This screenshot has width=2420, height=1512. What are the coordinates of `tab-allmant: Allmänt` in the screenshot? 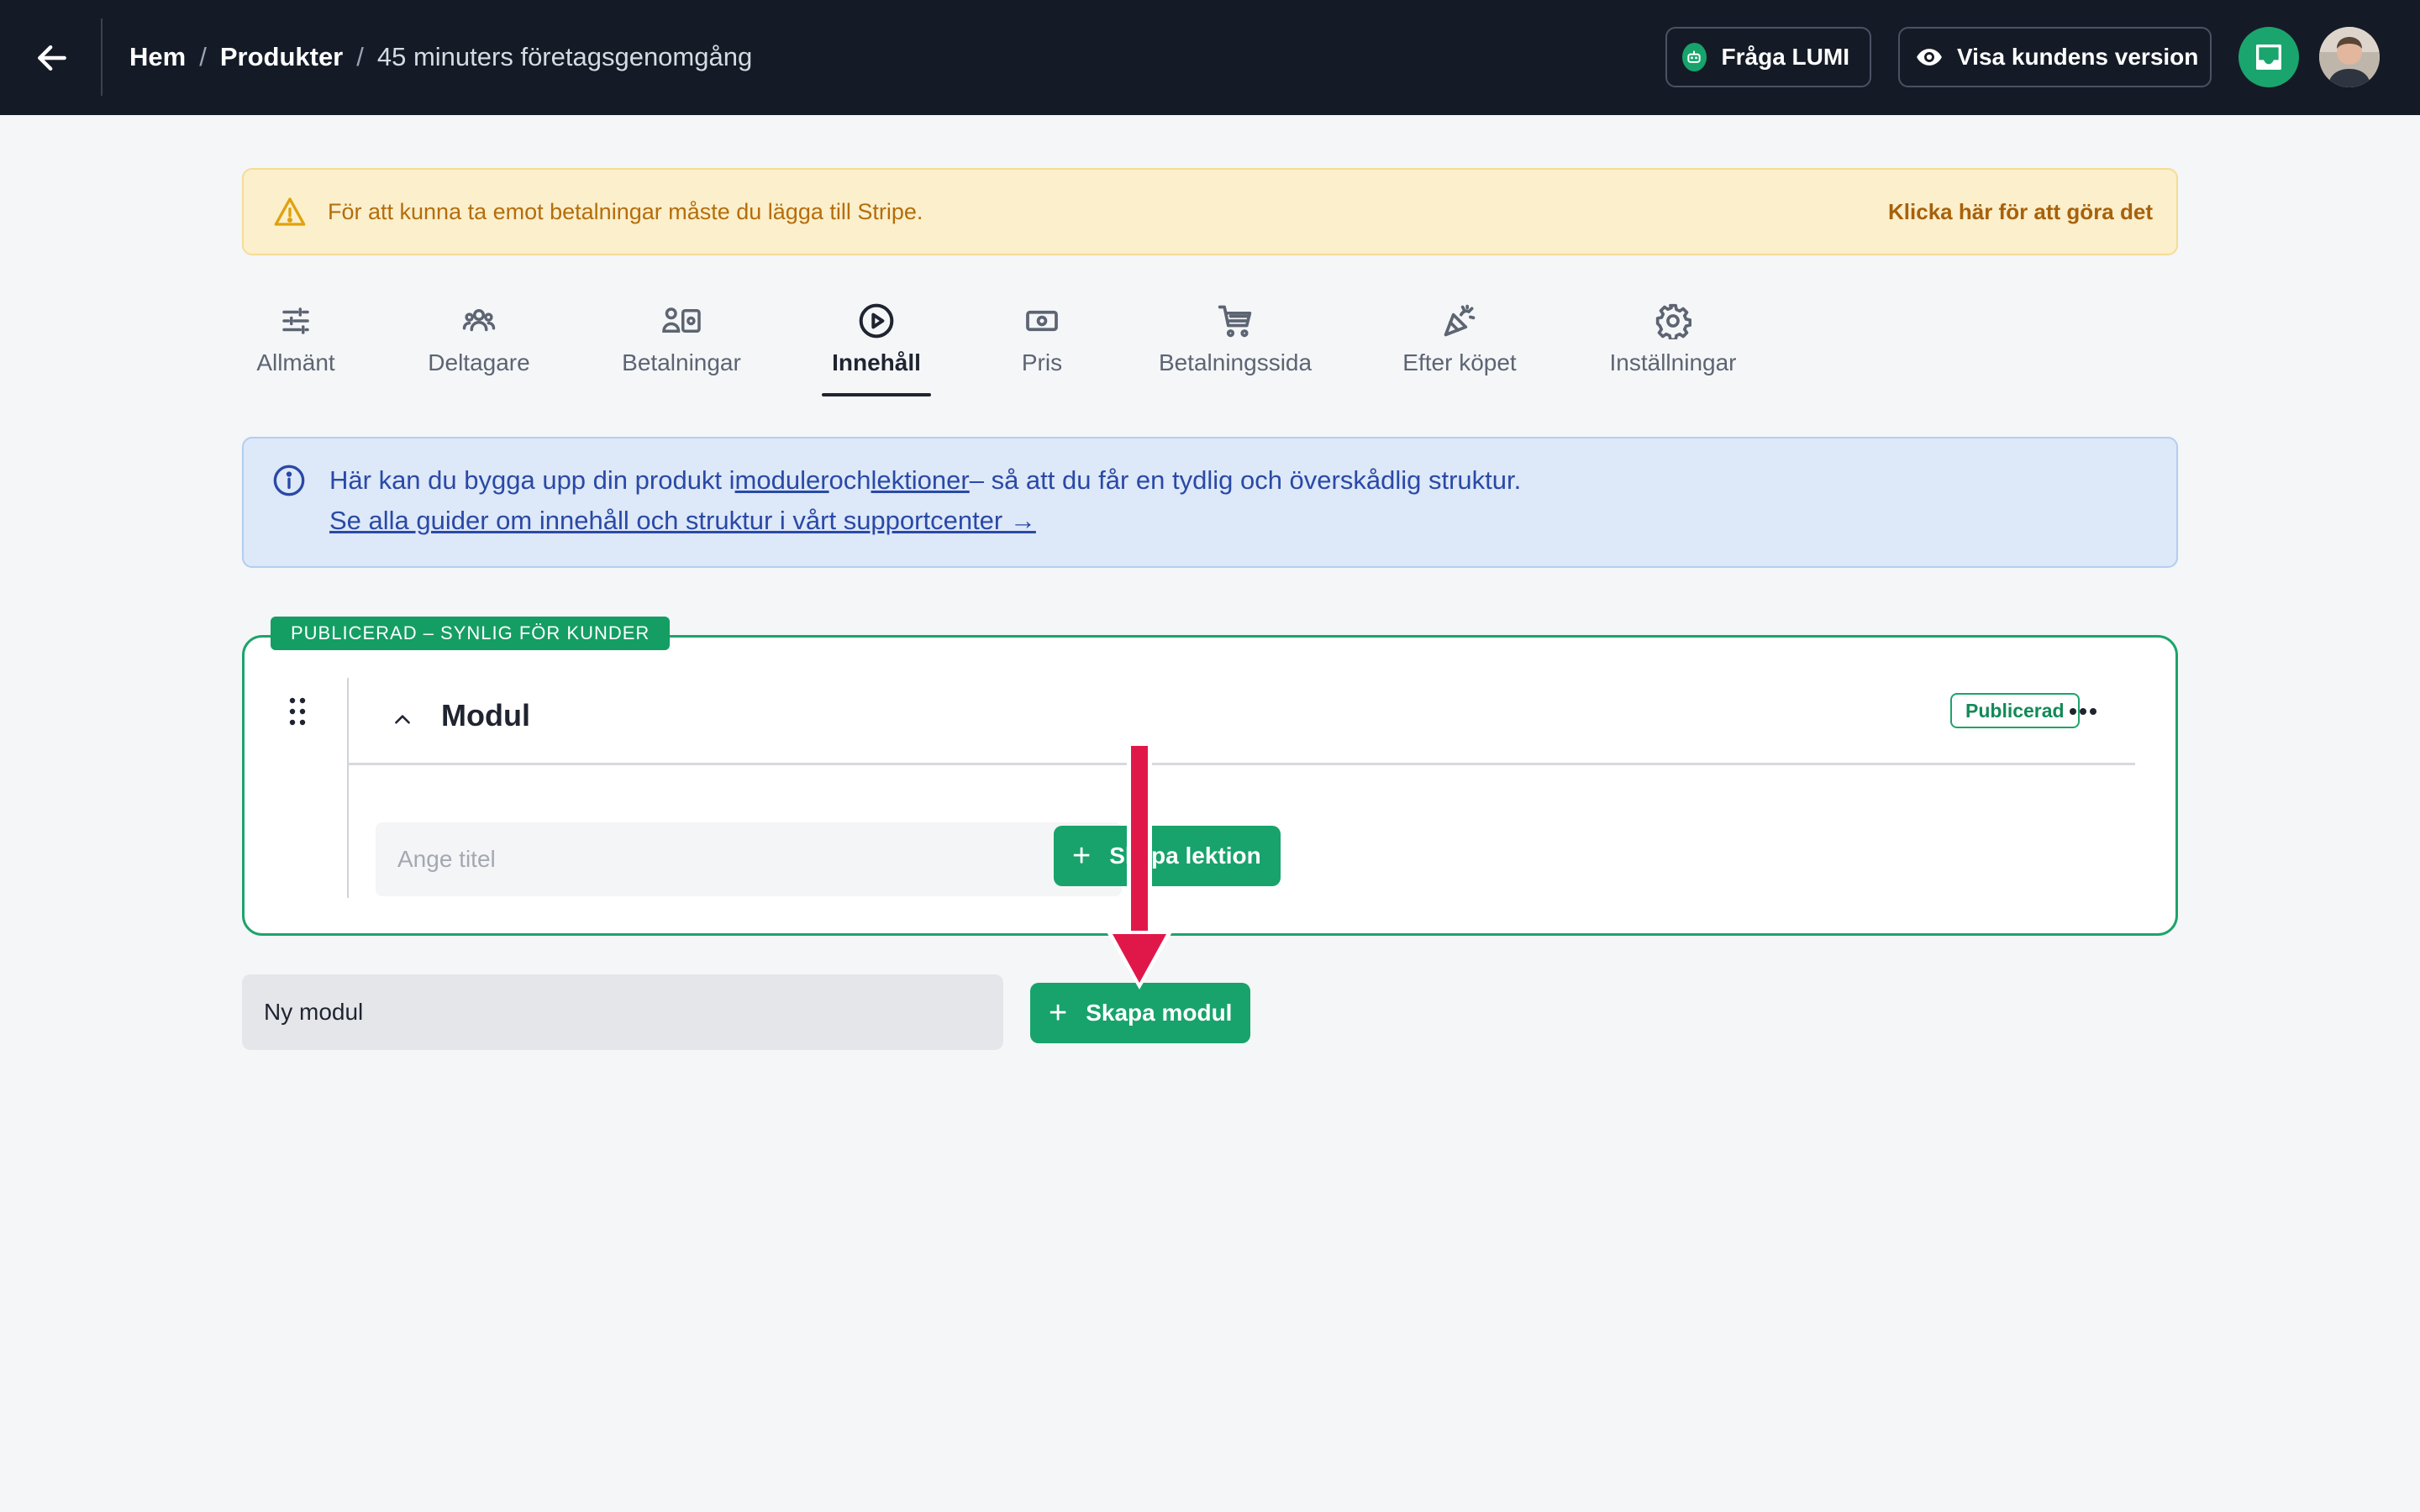 It's located at (295, 347).